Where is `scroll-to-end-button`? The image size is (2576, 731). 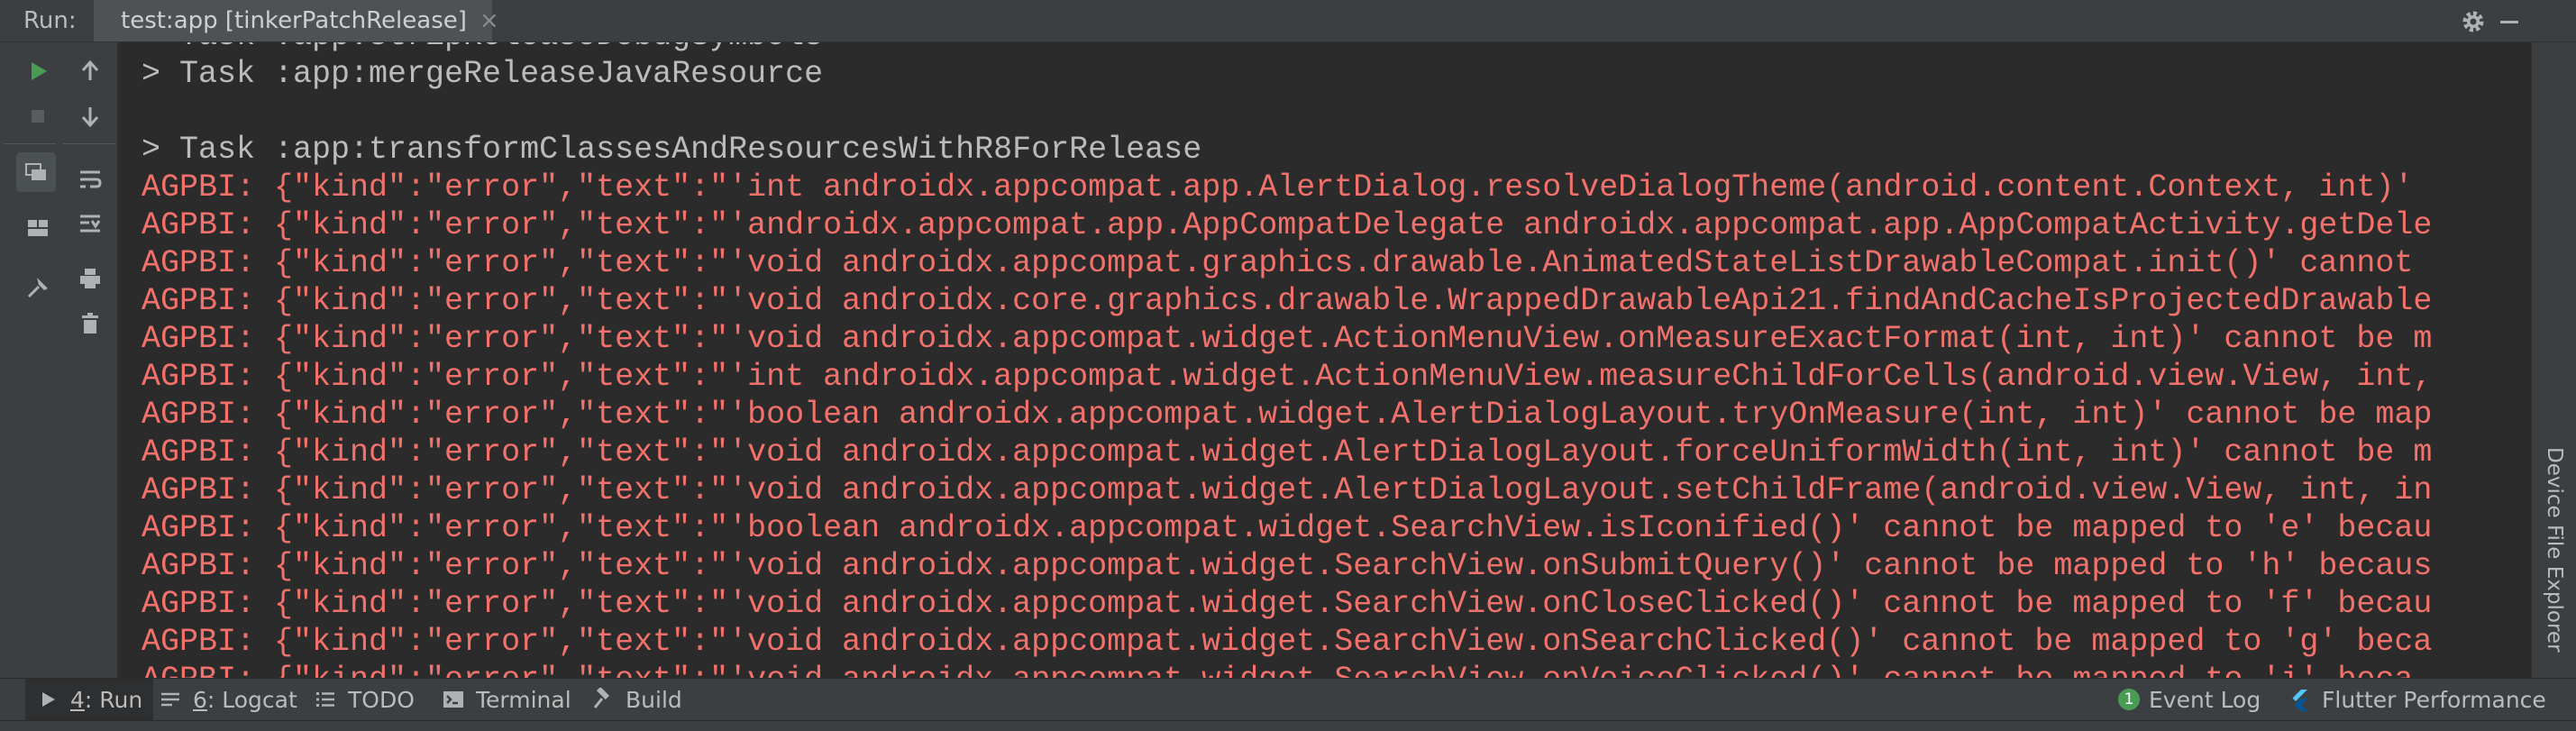 scroll-to-end-button is located at coordinates (90, 224).